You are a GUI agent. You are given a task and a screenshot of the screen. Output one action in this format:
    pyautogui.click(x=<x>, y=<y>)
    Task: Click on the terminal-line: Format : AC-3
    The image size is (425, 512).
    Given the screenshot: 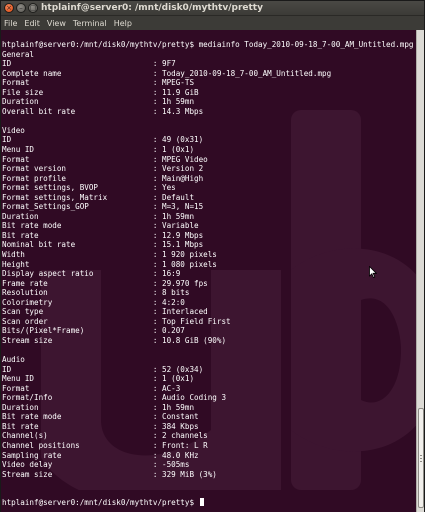 What is the action you would take?
    pyautogui.click(x=91, y=388)
    